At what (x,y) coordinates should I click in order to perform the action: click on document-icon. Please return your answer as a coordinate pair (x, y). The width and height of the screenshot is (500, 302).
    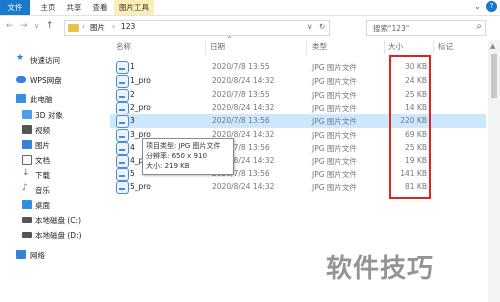
    Looking at the image, I should click on (27, 160).